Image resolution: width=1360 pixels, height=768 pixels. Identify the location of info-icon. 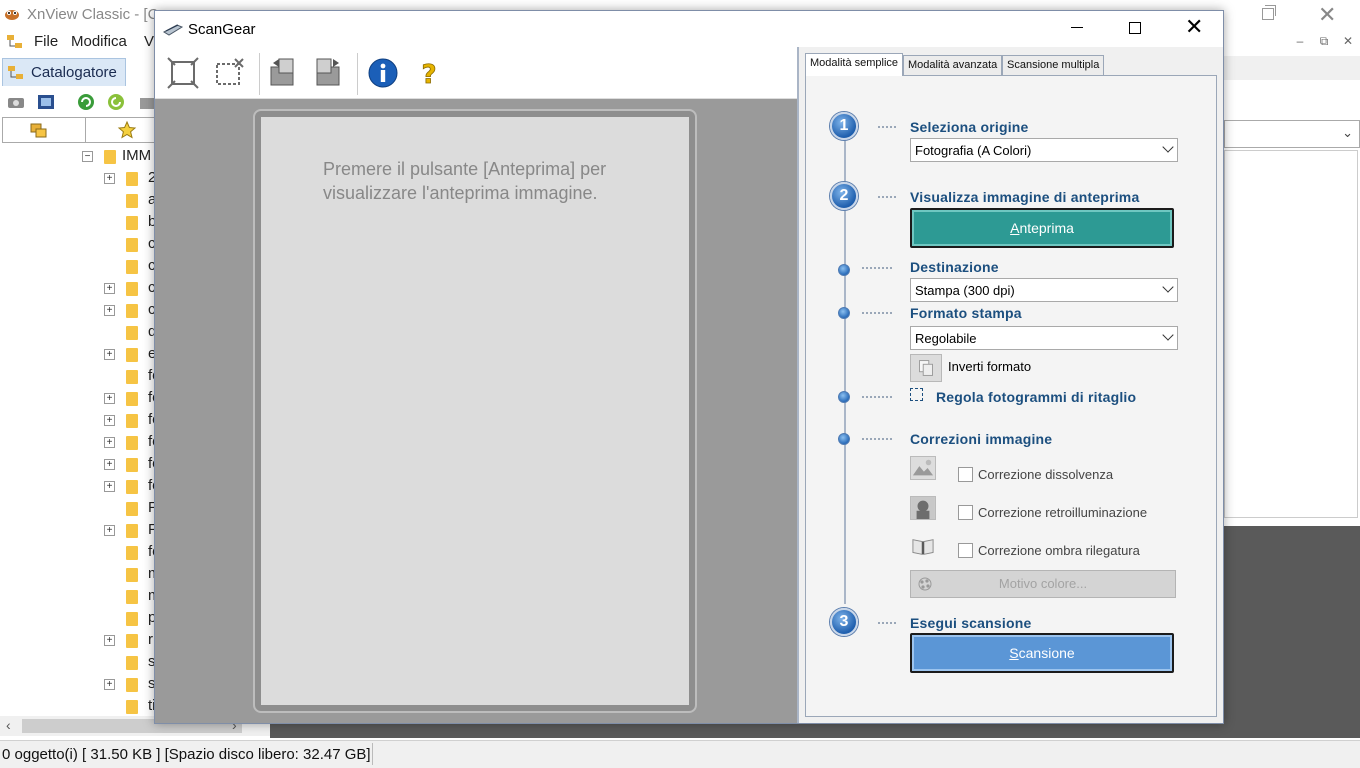
(383, 73).